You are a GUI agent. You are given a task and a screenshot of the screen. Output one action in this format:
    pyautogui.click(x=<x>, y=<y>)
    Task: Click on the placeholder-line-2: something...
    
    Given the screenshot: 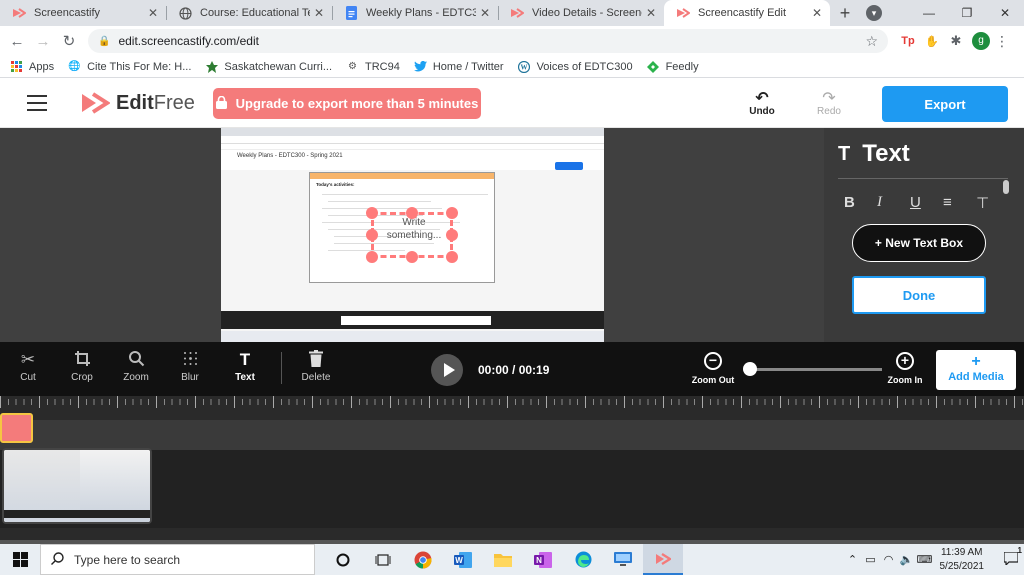 What is the action you would take?
    pyautogui.click(x=414, y=235)
    